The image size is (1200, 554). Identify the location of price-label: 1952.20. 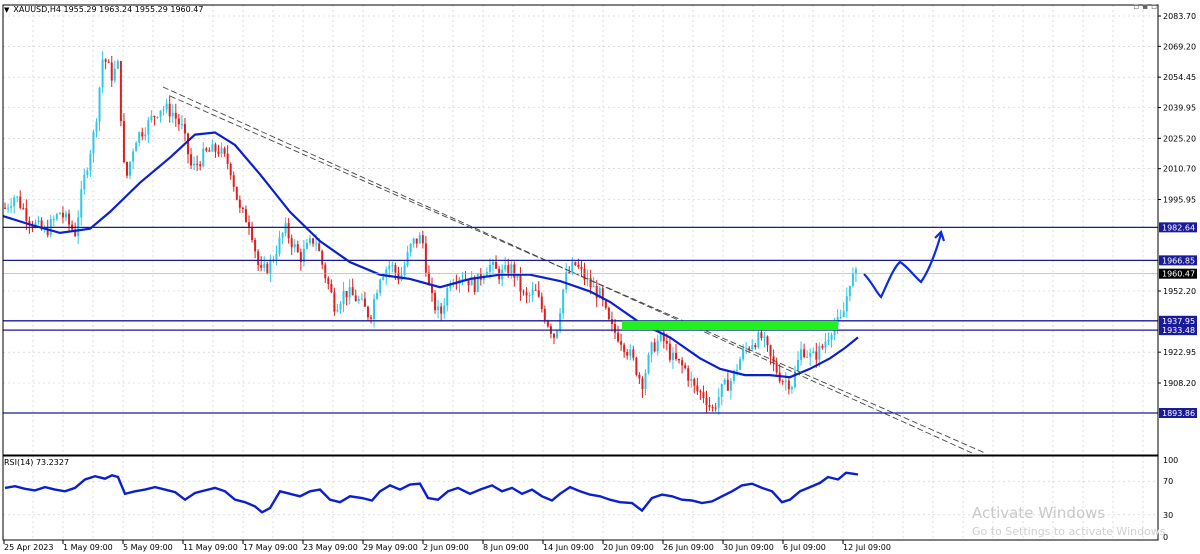
(1179, 291).